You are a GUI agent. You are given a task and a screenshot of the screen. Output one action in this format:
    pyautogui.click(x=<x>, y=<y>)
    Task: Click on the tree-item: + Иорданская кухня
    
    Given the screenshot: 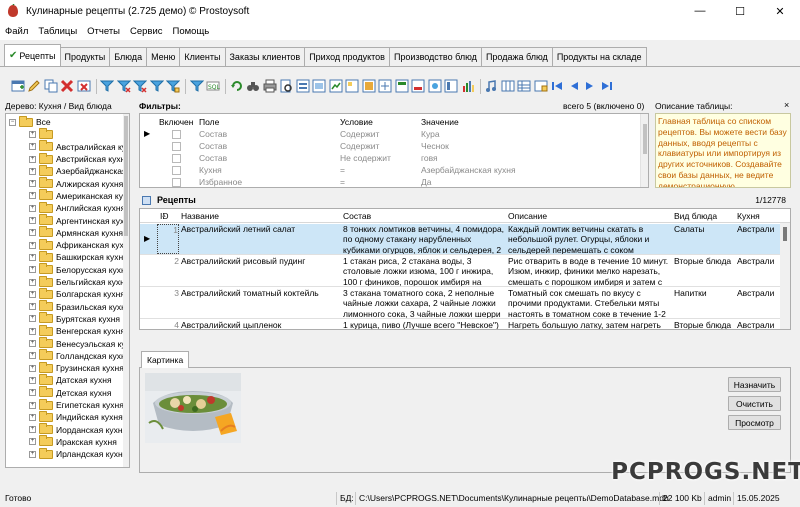 What is the action you would take?
    pyautogui.click(x=78, y=429)
    